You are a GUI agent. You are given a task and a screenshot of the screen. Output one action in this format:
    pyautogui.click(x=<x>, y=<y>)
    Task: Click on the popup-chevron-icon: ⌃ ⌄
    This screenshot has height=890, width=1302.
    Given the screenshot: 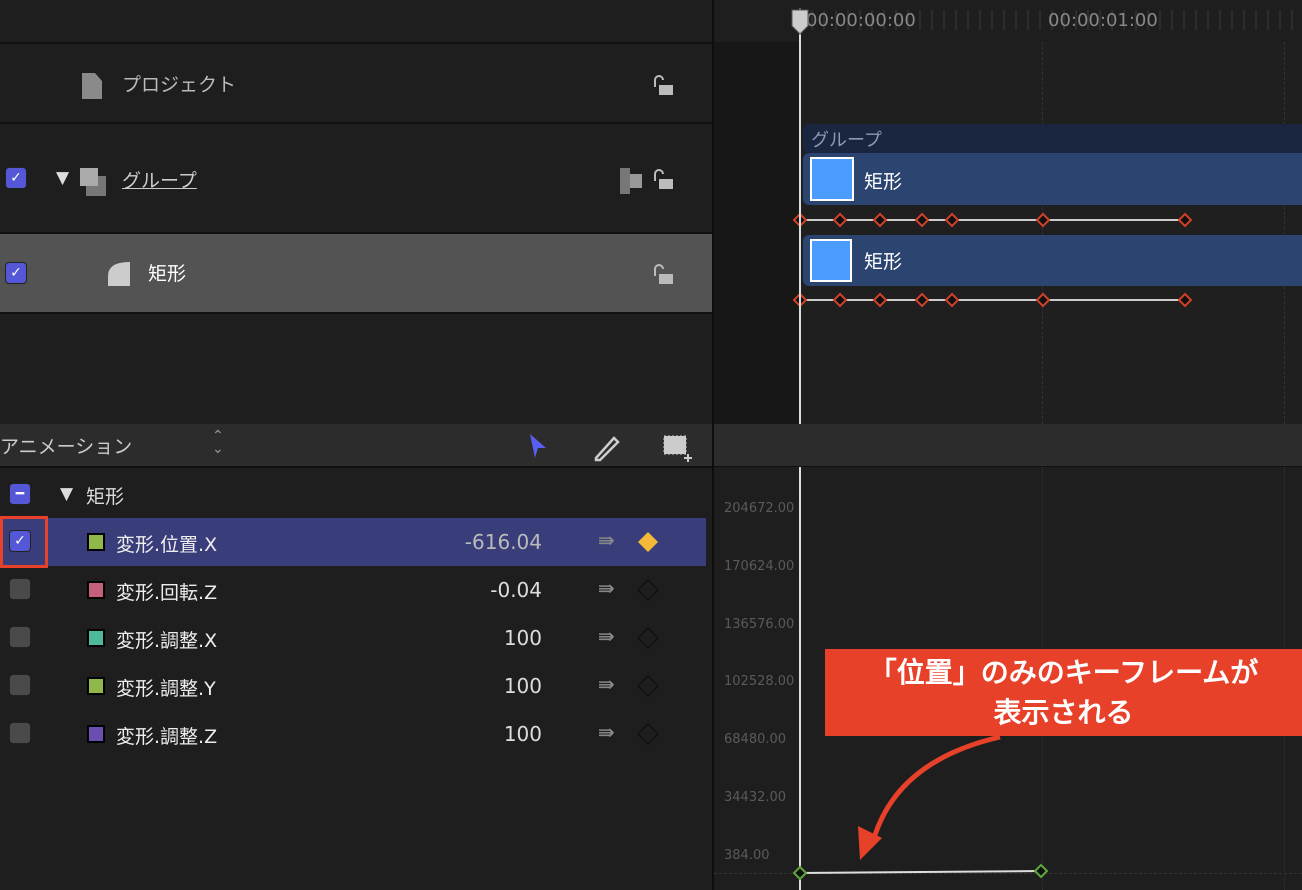 What is the action you would take?
    pyautogui.click(x=218, y=442)
    